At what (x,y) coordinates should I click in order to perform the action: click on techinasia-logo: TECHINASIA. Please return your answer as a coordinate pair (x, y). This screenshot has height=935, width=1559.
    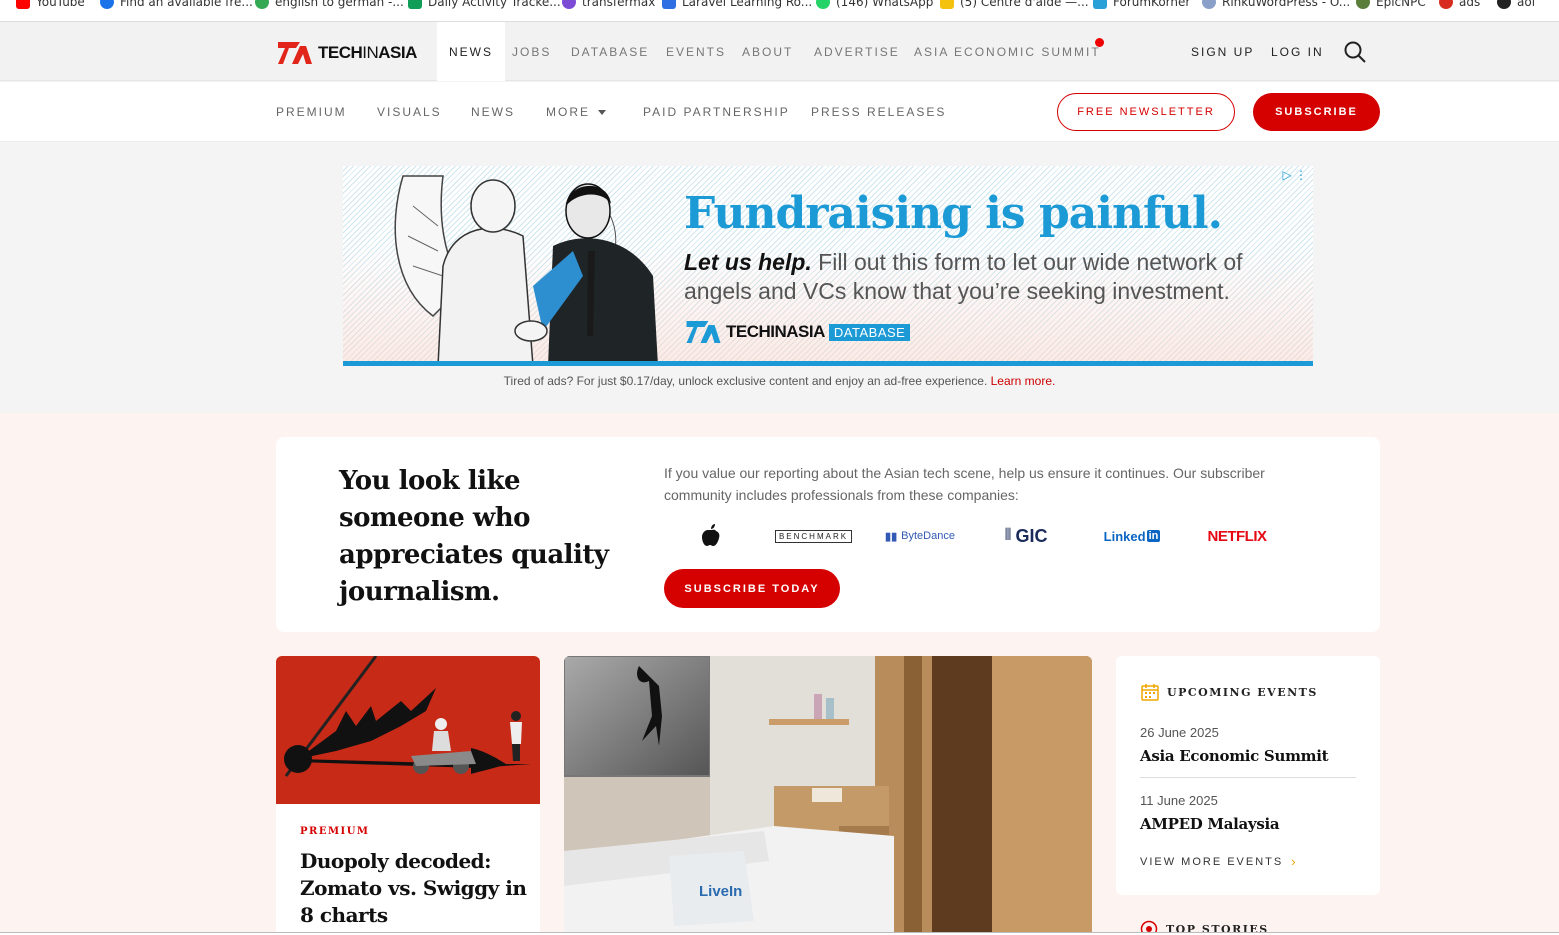
    Looking at the image, I should click on (346, 53).